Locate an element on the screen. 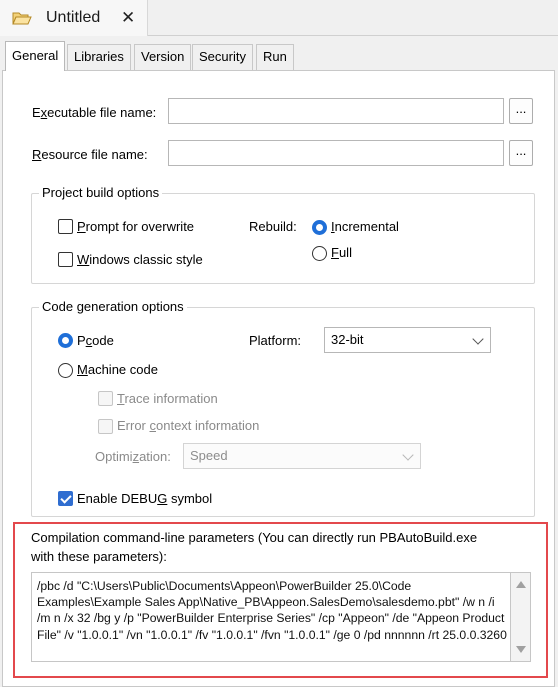 The height and width of the screenshot is (687, 558). tab-libraries: Libraries is located at coordinates (99, 57).